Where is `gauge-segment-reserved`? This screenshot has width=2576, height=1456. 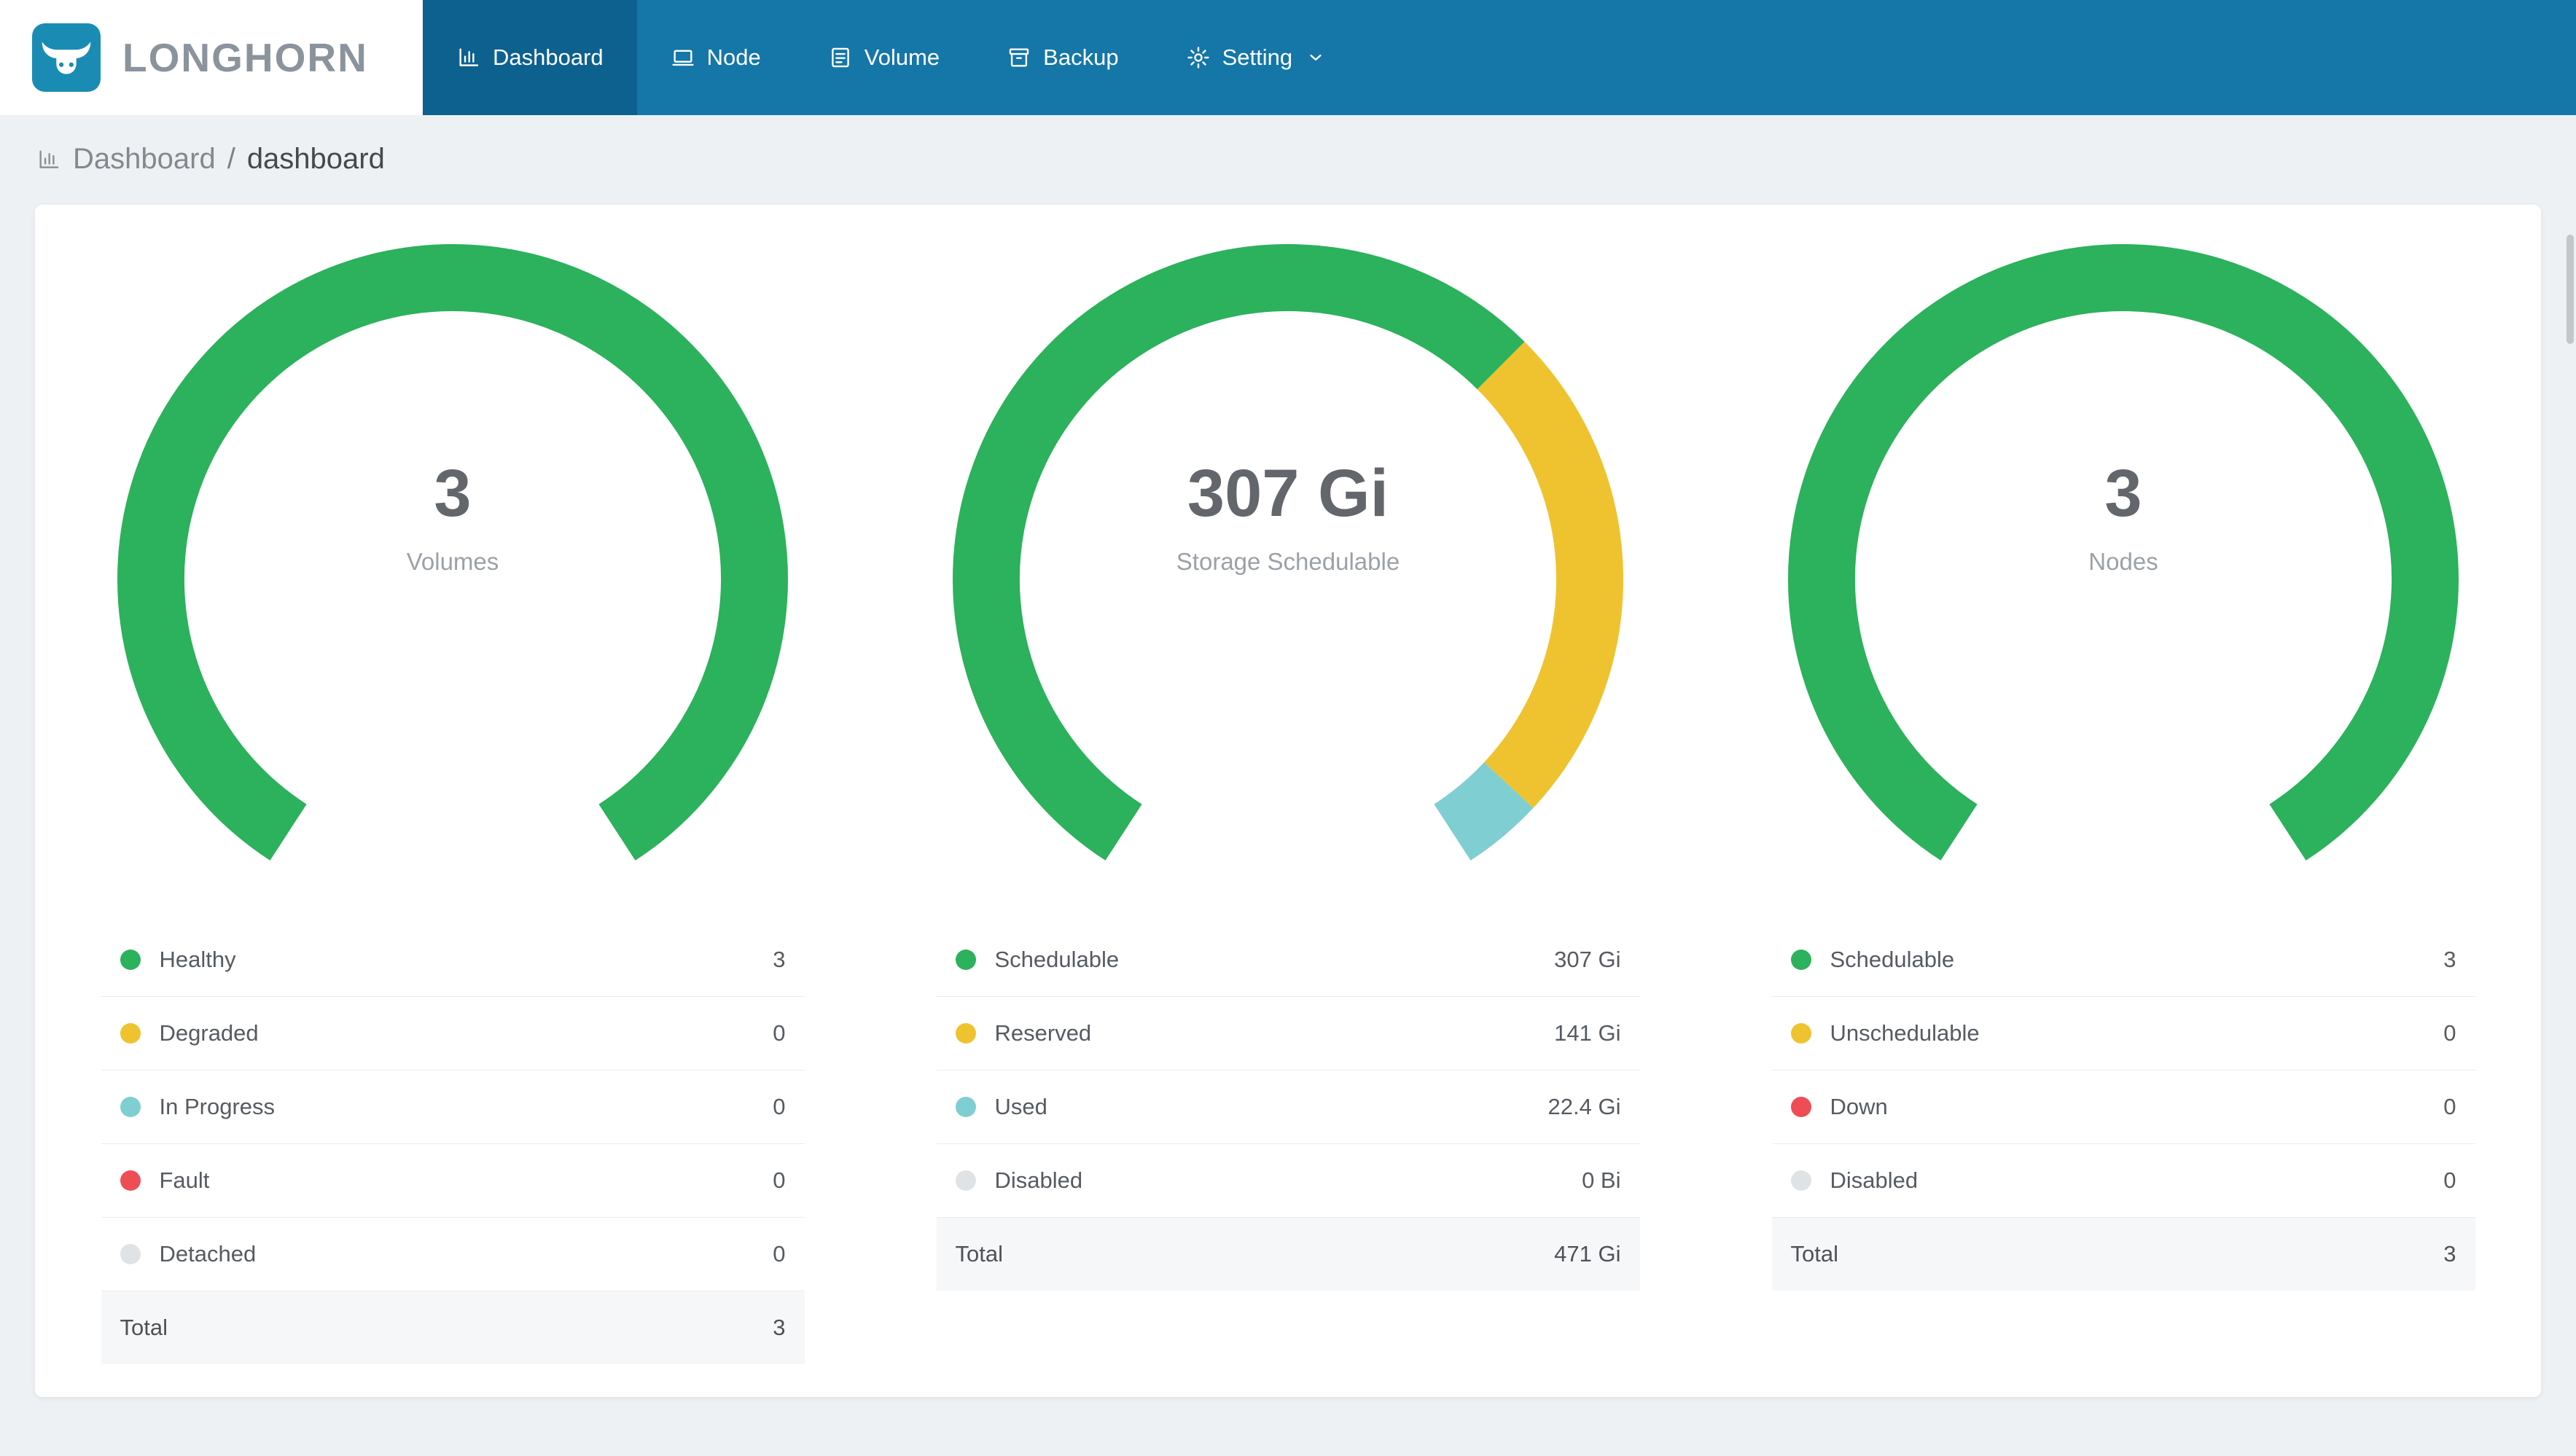
gauge-segment-reserved is located at coordinates (1550, 575).